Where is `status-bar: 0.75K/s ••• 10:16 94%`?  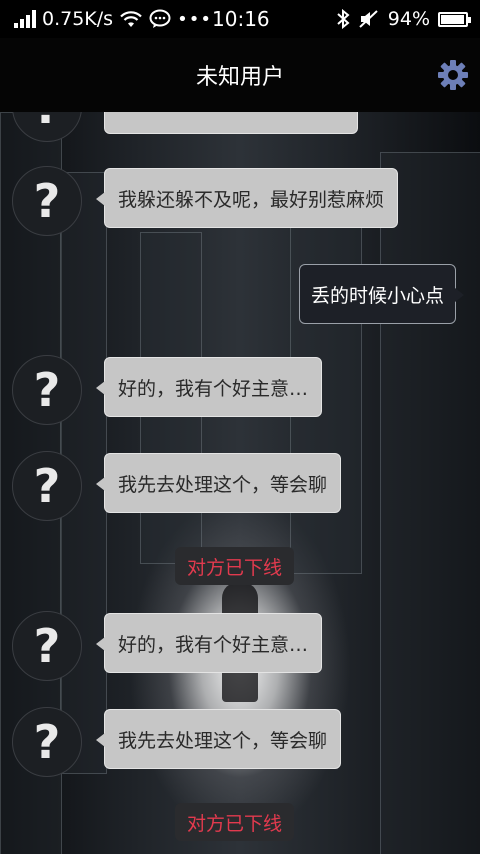 status-bar: 0.75K/s ••• 10:16 94% is located at coordinates (240, 19).